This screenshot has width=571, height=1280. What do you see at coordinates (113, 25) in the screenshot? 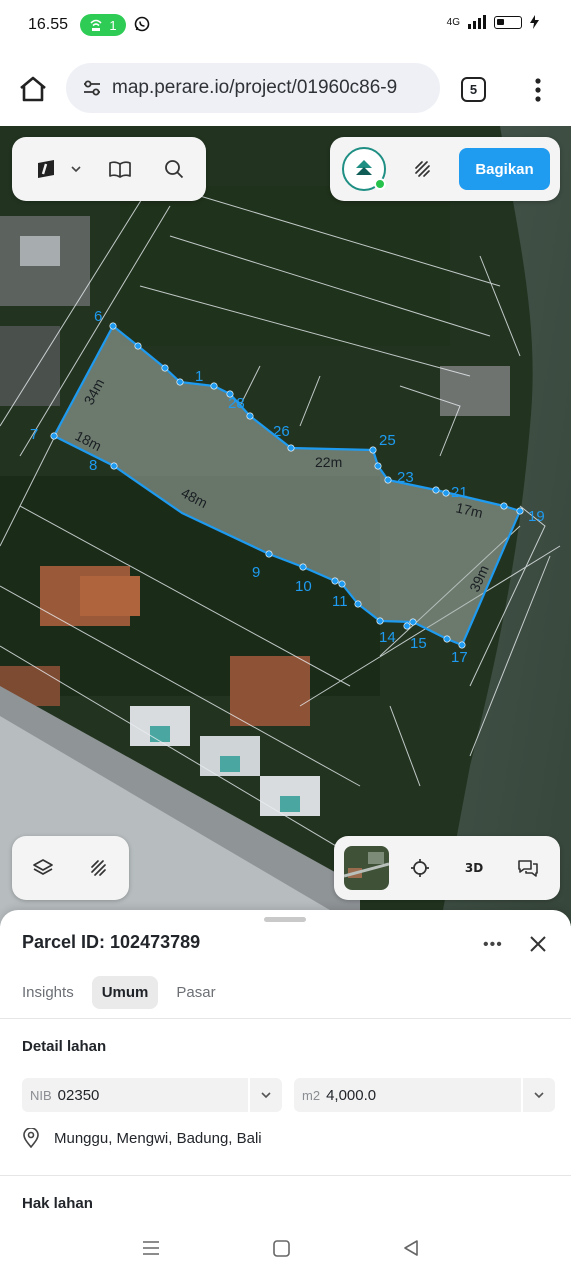
I see `hotspot-count: 1` at bounding box center [113, 25].